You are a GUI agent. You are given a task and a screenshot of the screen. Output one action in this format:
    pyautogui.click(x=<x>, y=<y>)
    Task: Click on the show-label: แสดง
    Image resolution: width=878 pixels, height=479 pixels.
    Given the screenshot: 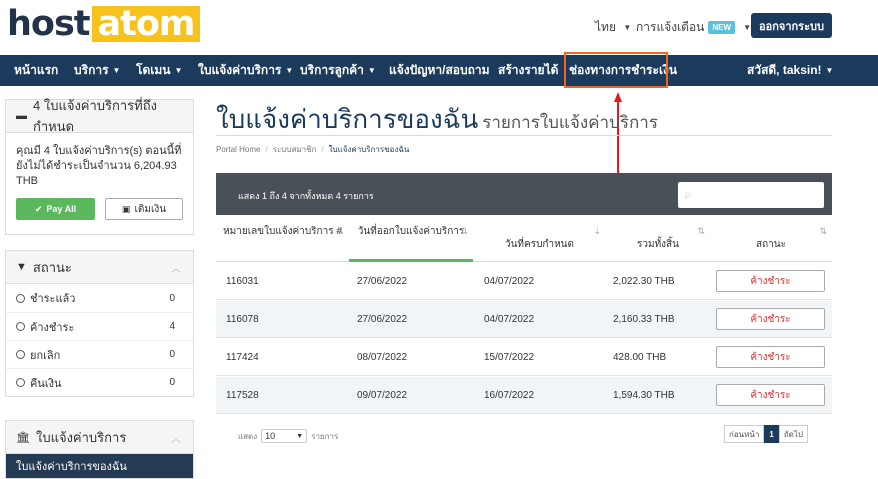 What is the action you would take?
    pyautogui.click(x=248, y=436)
    